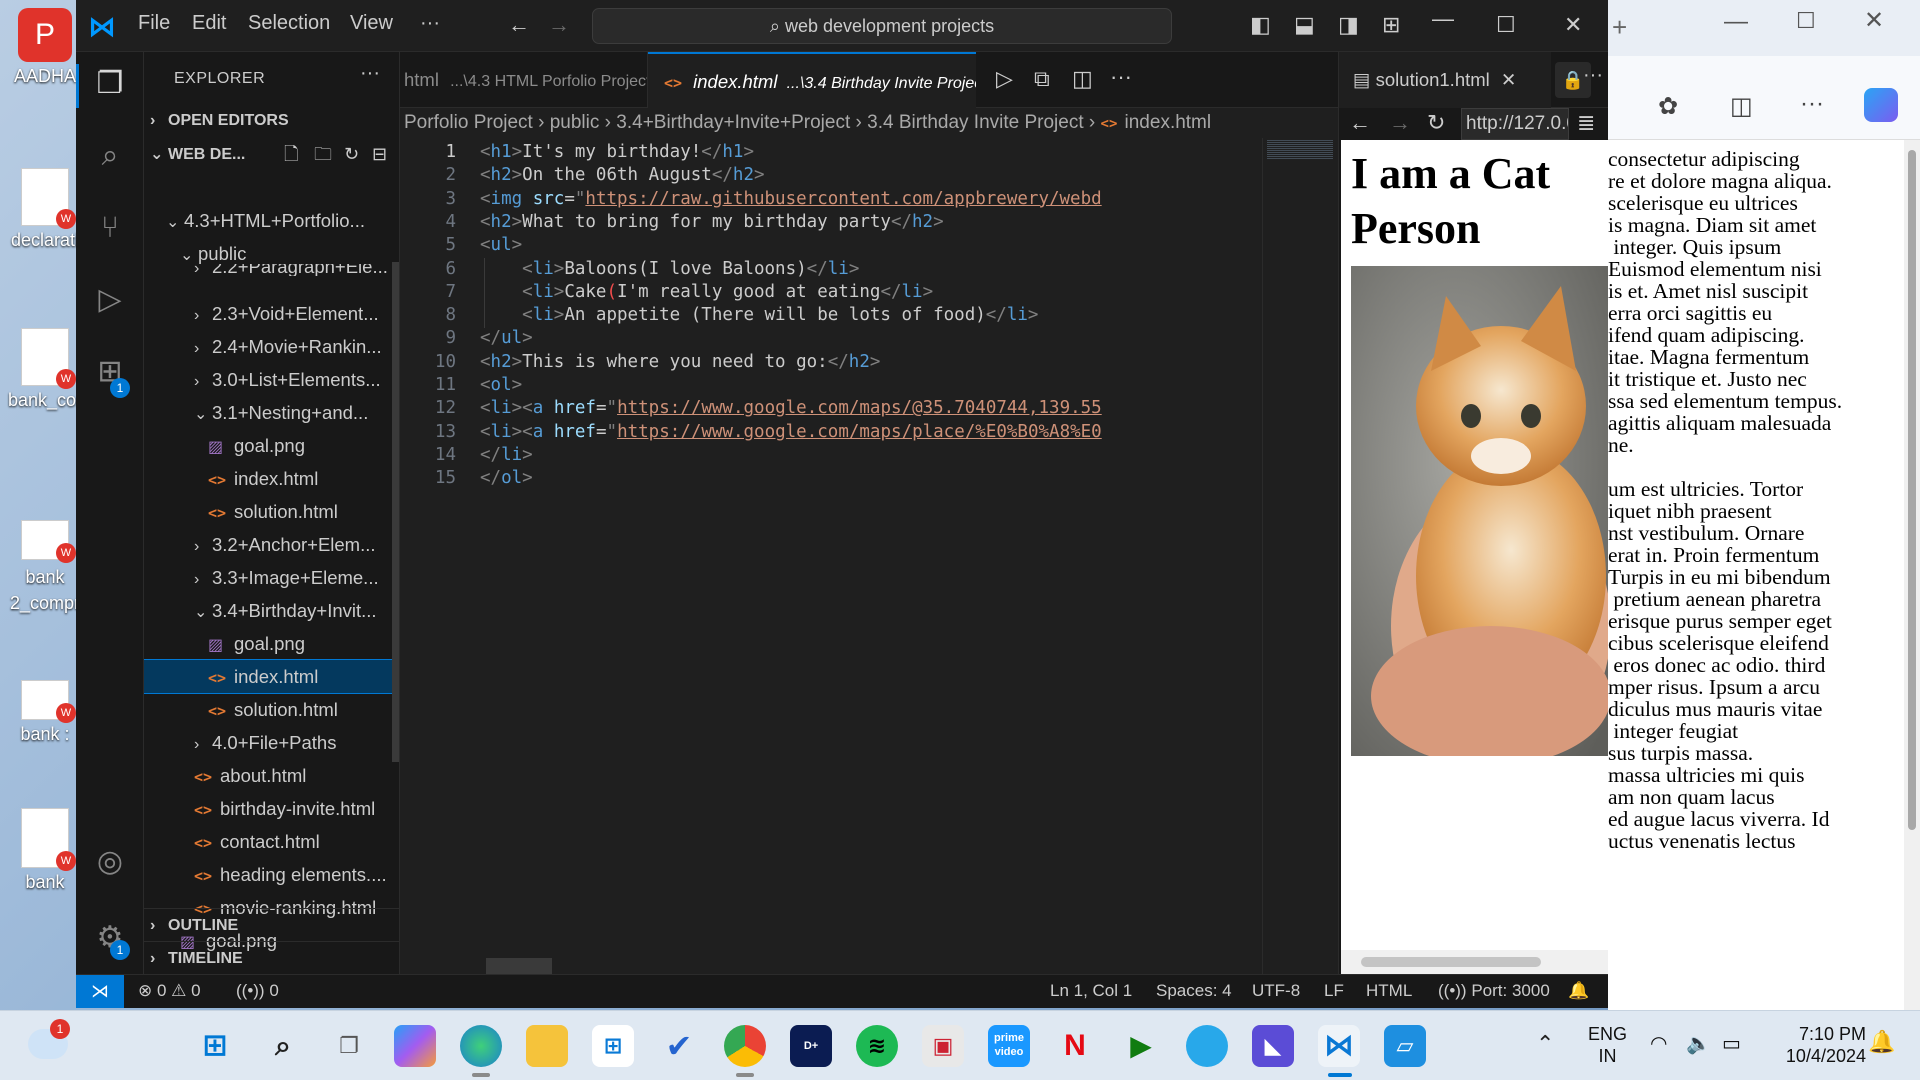 The image size is (1920, 1080). What do you see at coordinates (1141, 1046) in the screenshot?
I see `xbox-game-pass-icon: ▶` at bounding box center [1141, 1046].